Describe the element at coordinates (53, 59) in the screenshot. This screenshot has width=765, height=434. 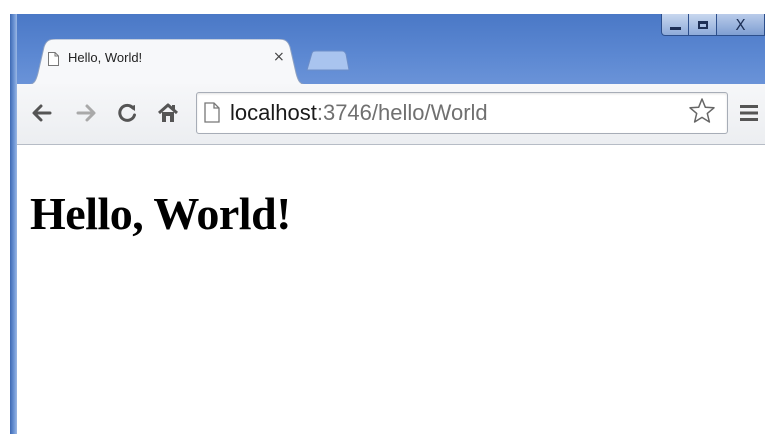
I see `page-icon` at that location.